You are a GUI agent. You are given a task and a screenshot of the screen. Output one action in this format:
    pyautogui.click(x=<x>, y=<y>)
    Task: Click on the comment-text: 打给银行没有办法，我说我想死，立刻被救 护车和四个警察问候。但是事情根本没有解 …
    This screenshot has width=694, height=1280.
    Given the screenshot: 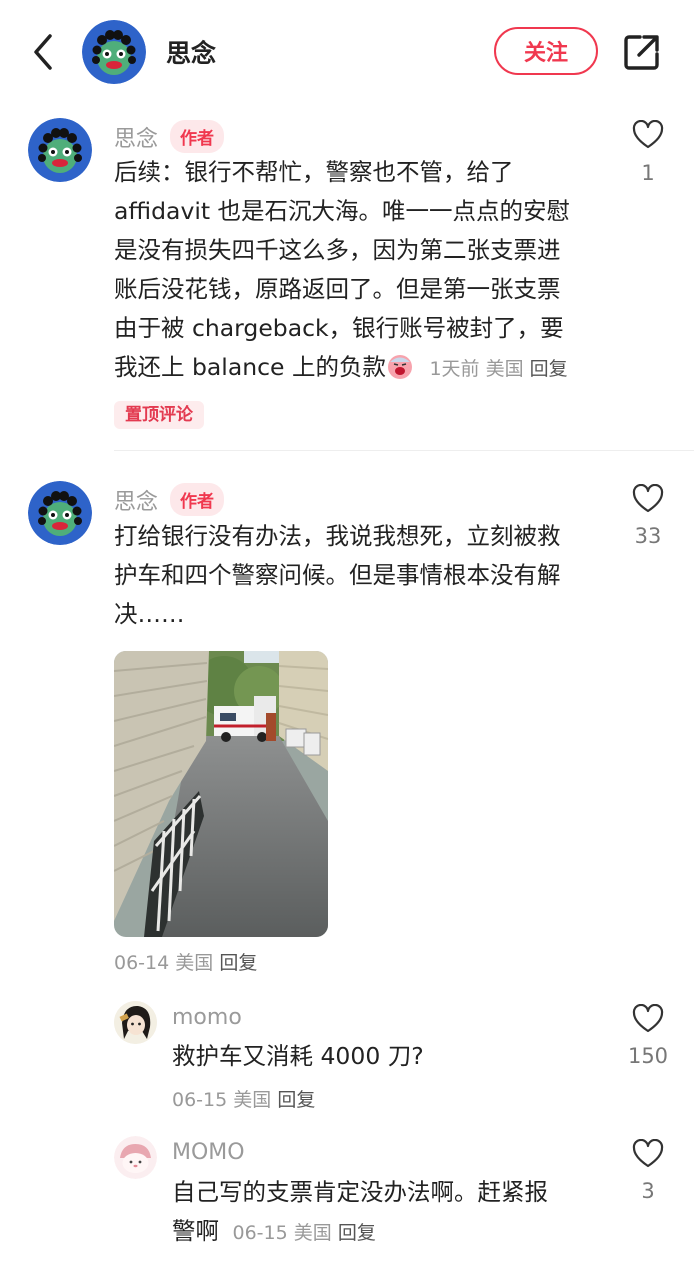 What is the action you would take?
    pyautogui.click(x=364, y=575)
    